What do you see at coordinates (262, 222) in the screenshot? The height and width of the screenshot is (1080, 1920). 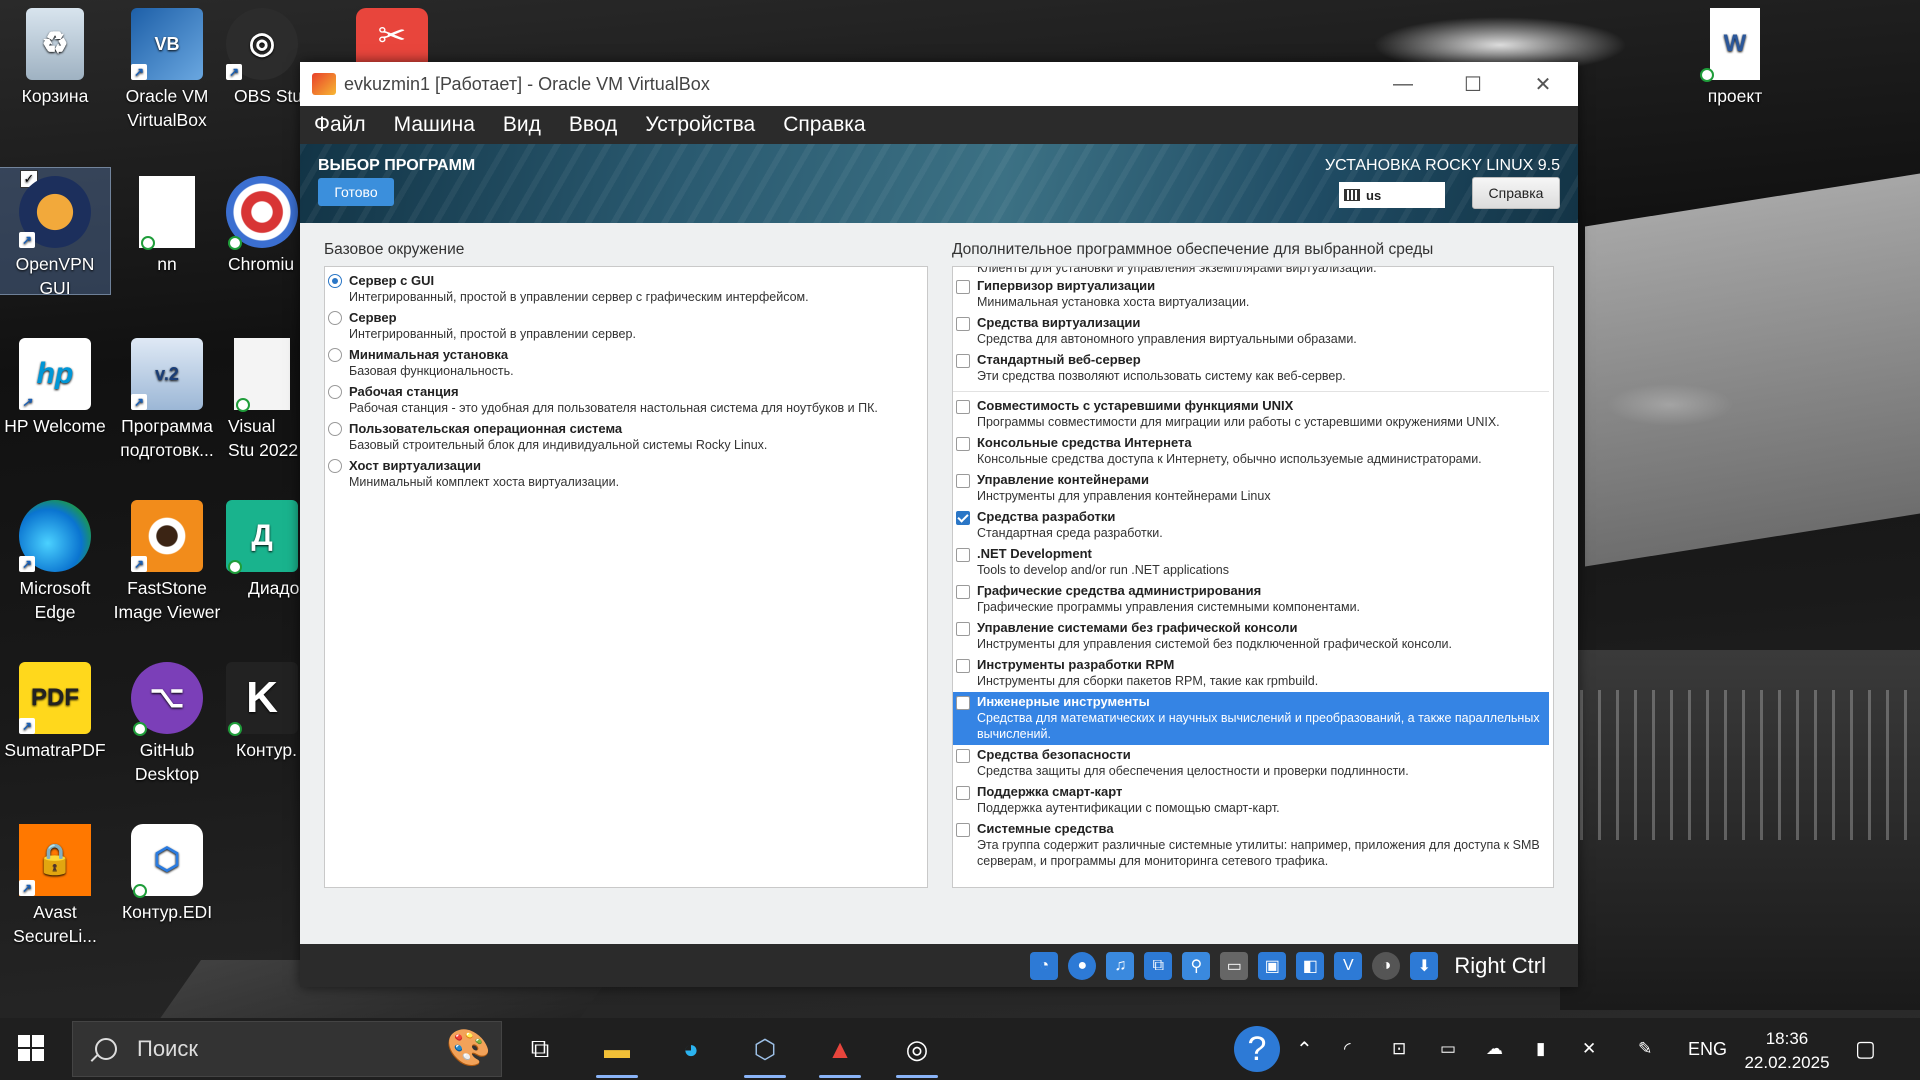 I see `desktop-icon-chromium: Chromiu` at bounding box center [262, 222].